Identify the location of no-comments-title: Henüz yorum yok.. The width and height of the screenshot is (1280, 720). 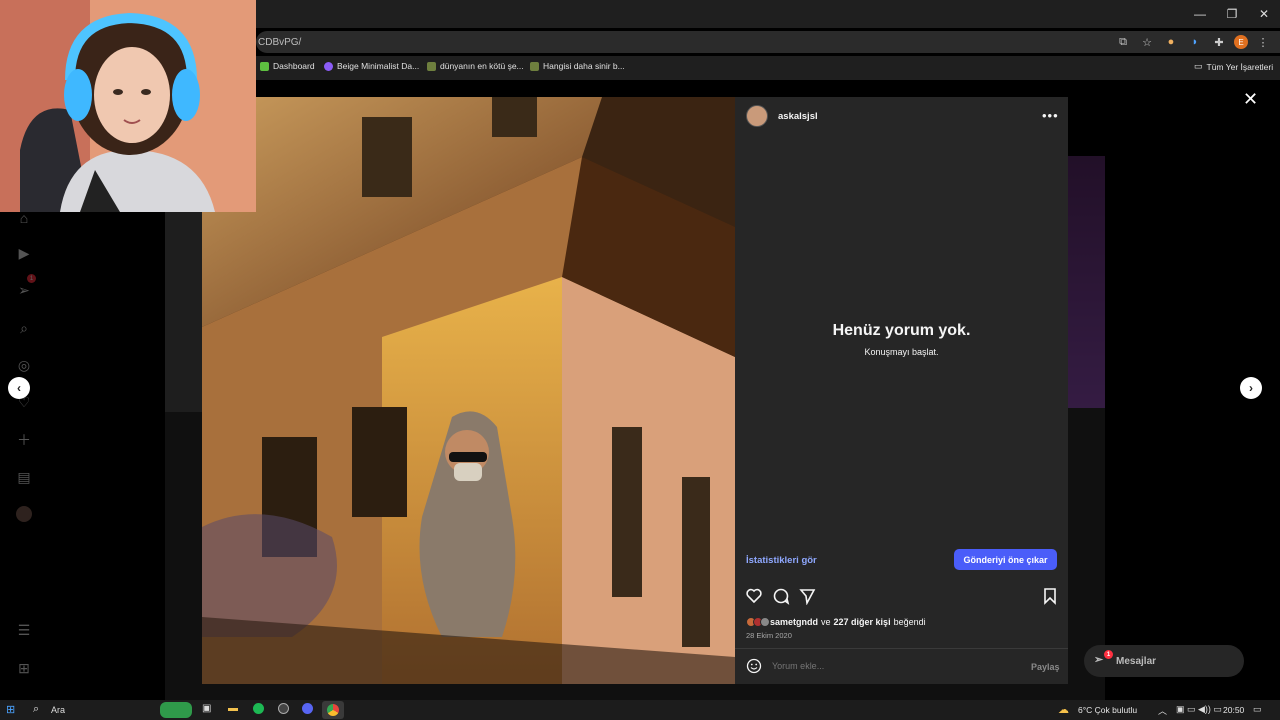
(901, 330).